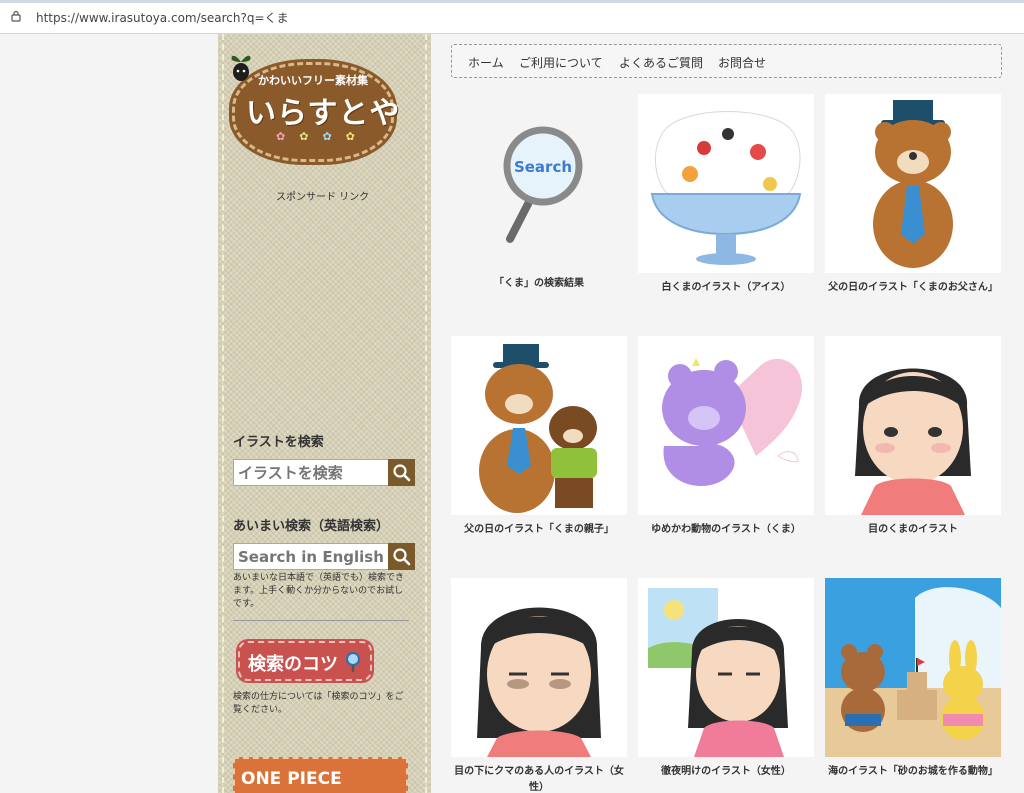 The height and width of the screenshot is (793, 1024). I want to click on search-heading: イラストを検索, so click(278, 442).